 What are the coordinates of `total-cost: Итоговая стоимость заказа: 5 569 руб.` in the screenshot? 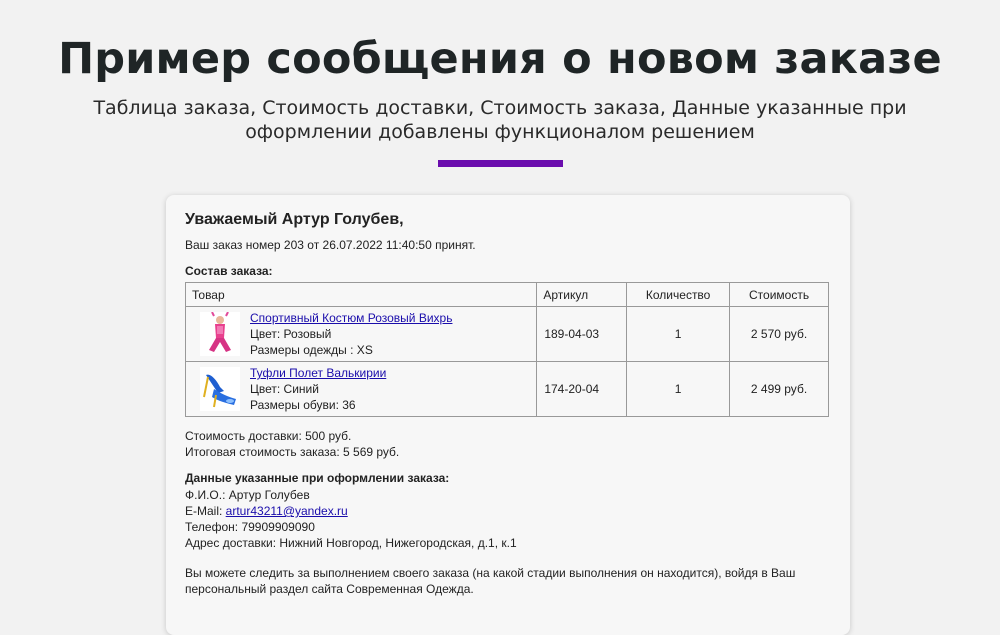 It's located at (292, 452).